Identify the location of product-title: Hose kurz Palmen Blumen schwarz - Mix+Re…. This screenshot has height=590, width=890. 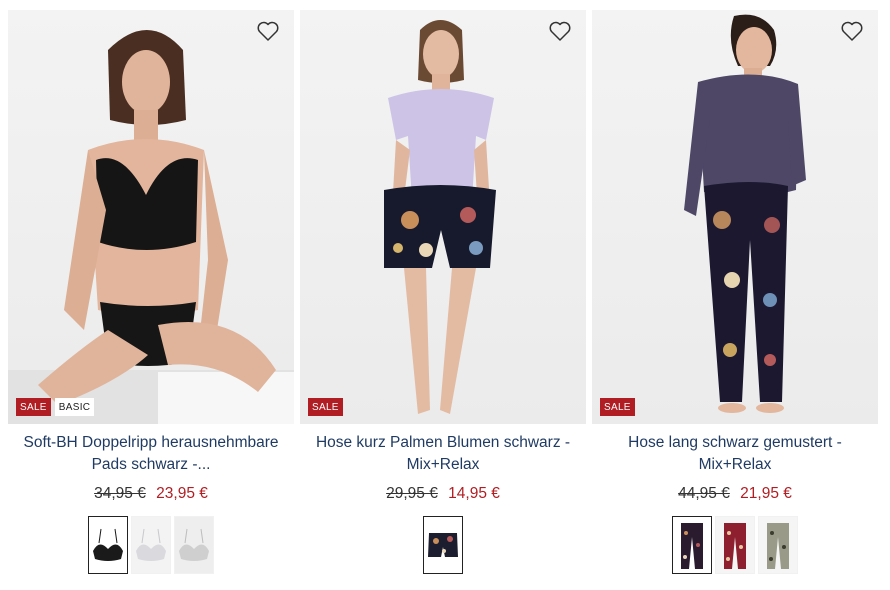
(443, 455).